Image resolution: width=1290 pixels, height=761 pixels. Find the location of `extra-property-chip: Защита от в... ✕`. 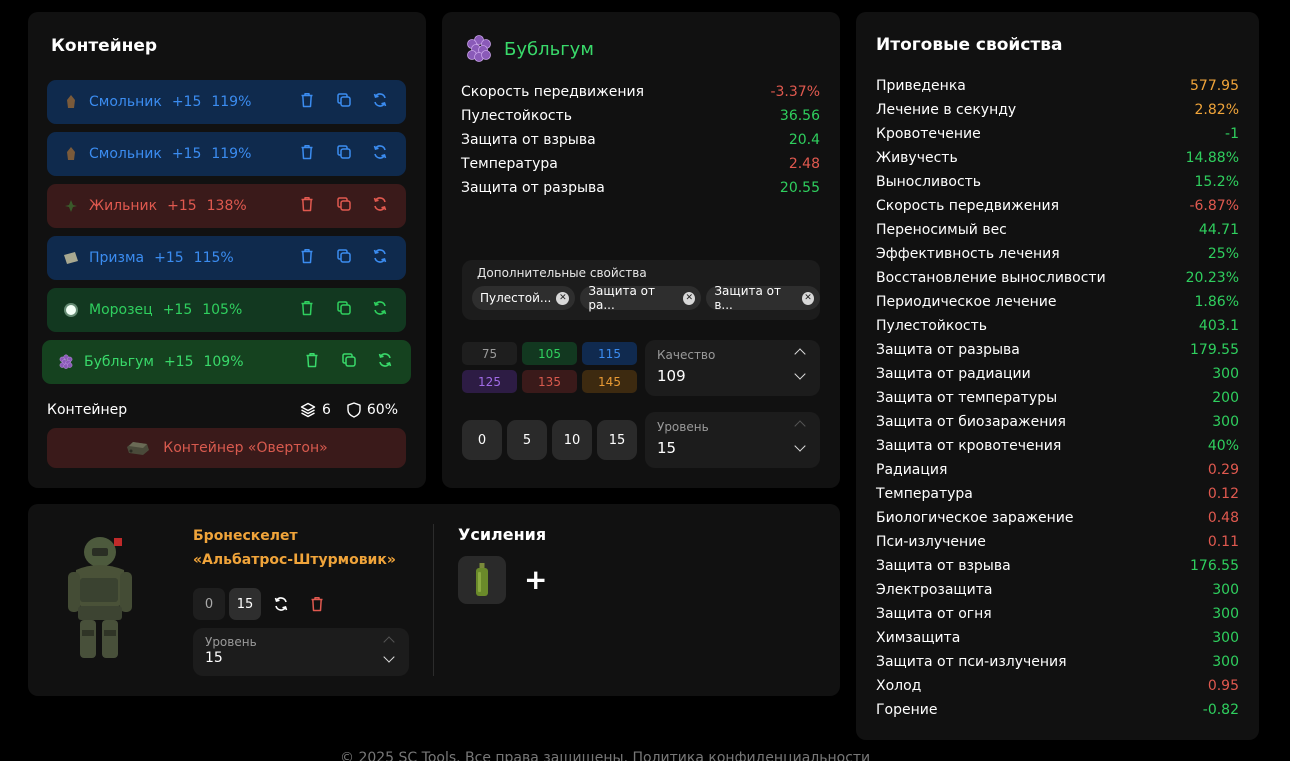

extra-property-chip: Защита от в... ✕ is located at coordinates (763, 298).